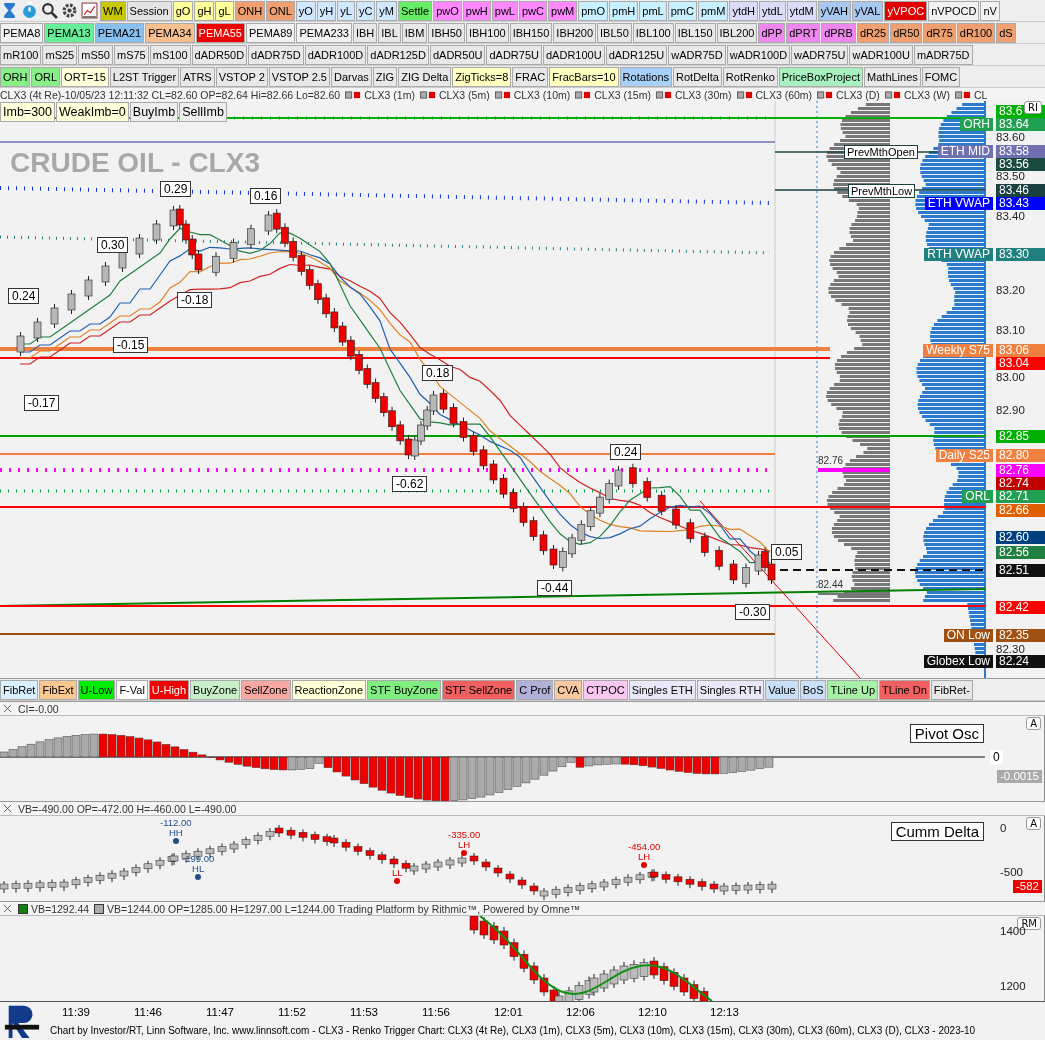 This screenshot has height=1040, width=1045. What do you see at coordinates (389, 32) in the screenshot?
I see `toolbar-button: IBL` at bounding box center [389, 32].